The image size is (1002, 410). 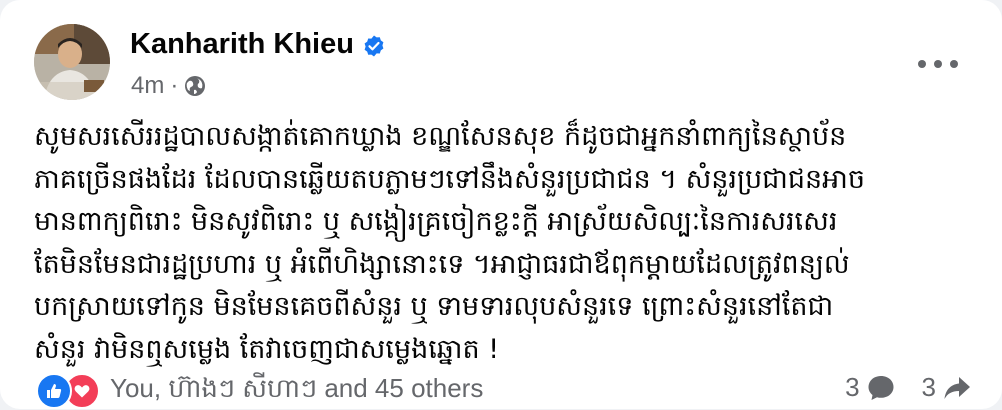 I want to click on verified-badge-icon, so click(x=374, y=45).